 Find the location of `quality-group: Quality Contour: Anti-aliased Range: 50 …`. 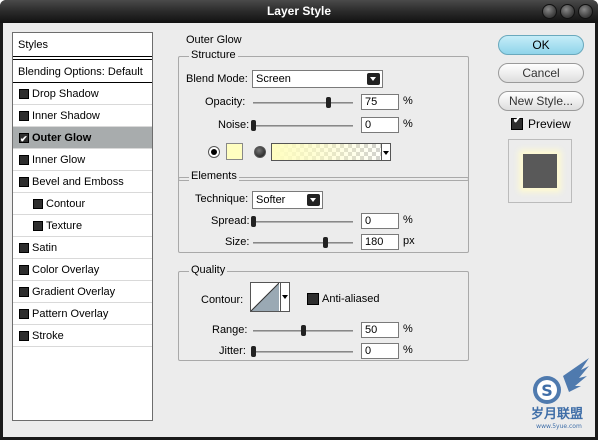

quality-group: Quality Contour: Anti-aliased Range: 50 … is located at coordinates (323, 312).